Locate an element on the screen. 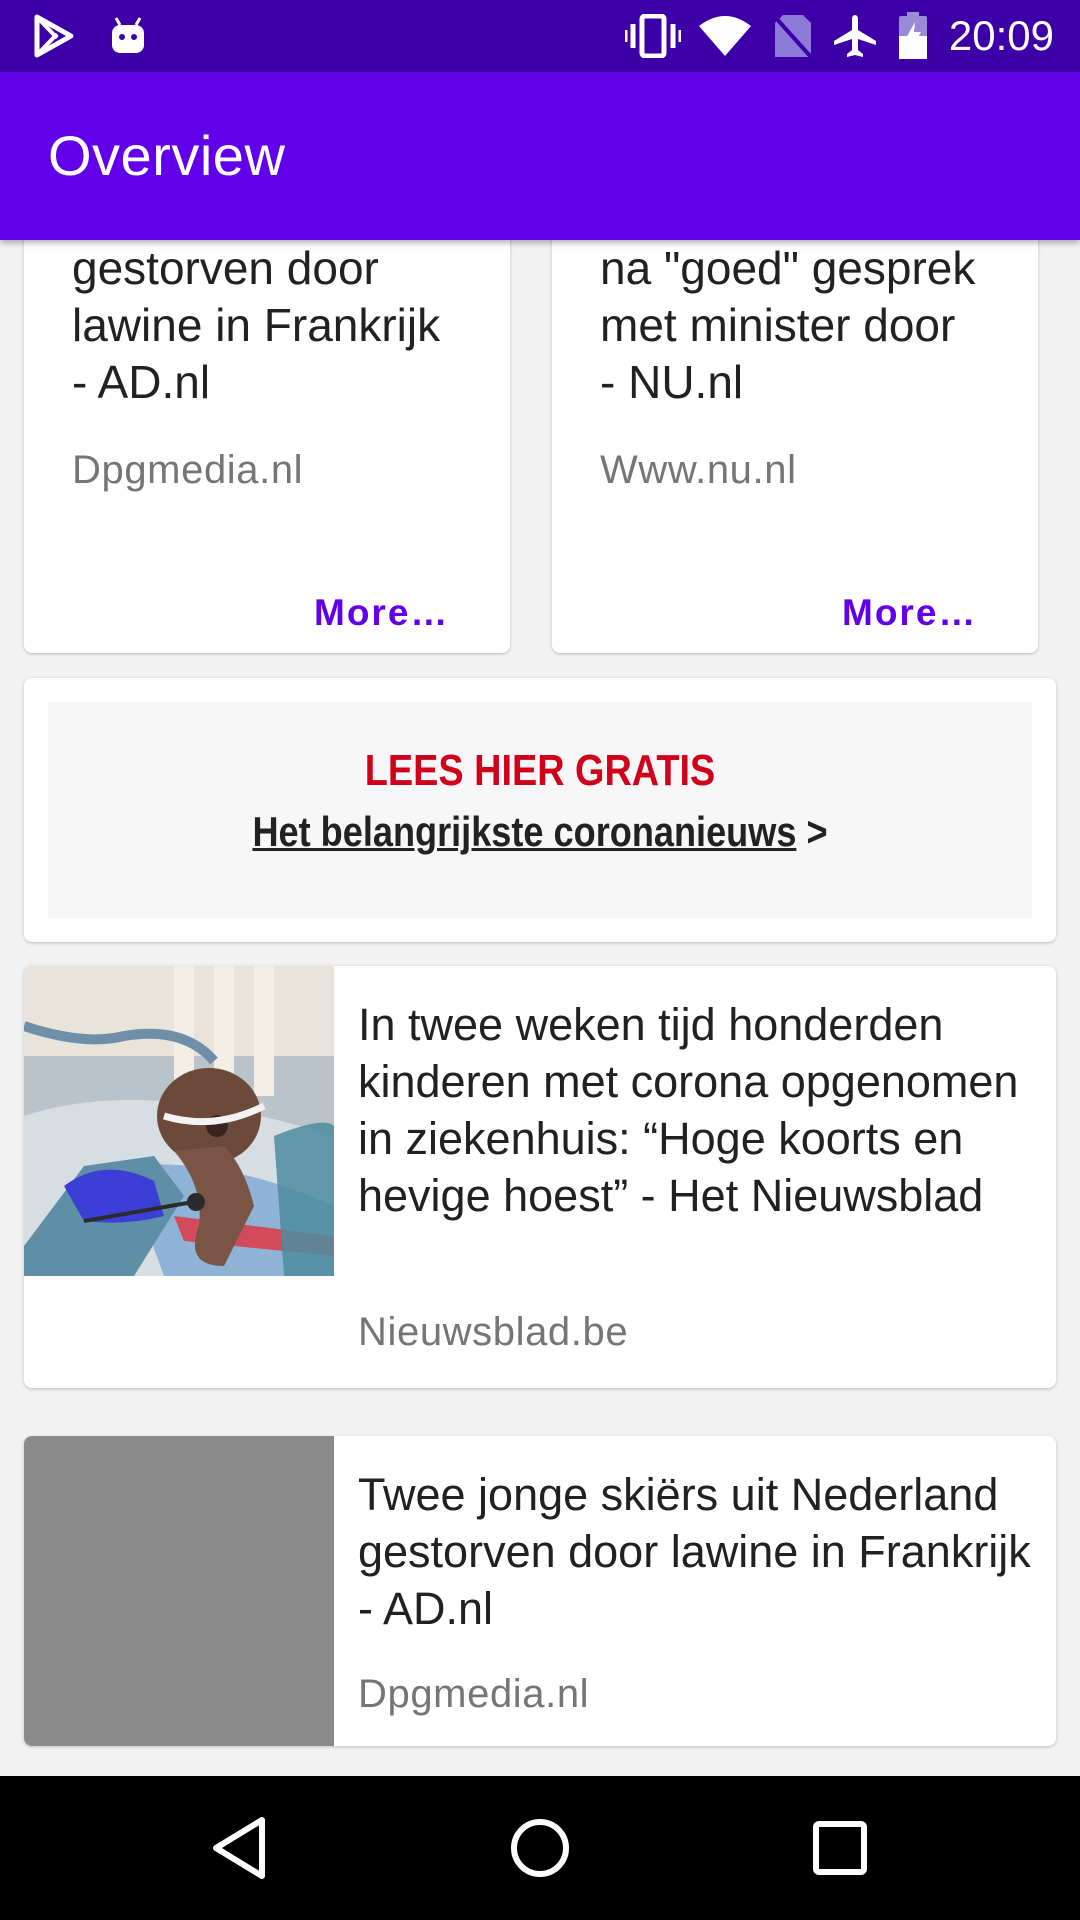  android-icon is located at coordinates (128, 36).